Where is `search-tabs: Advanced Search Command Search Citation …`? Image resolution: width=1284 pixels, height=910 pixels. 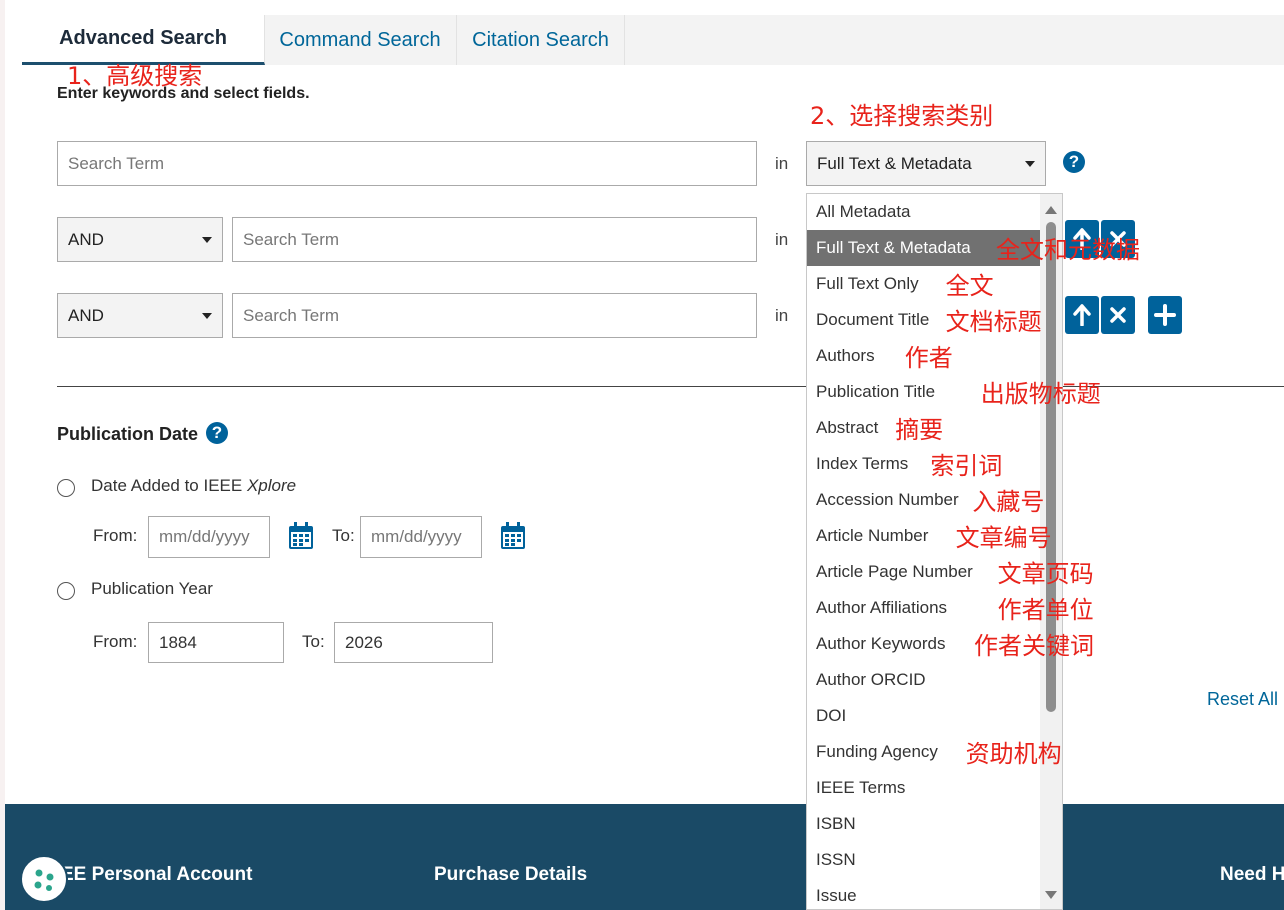
search-tabs: Advanced Search Command Search Citation … is located at coordinates (653, 40).